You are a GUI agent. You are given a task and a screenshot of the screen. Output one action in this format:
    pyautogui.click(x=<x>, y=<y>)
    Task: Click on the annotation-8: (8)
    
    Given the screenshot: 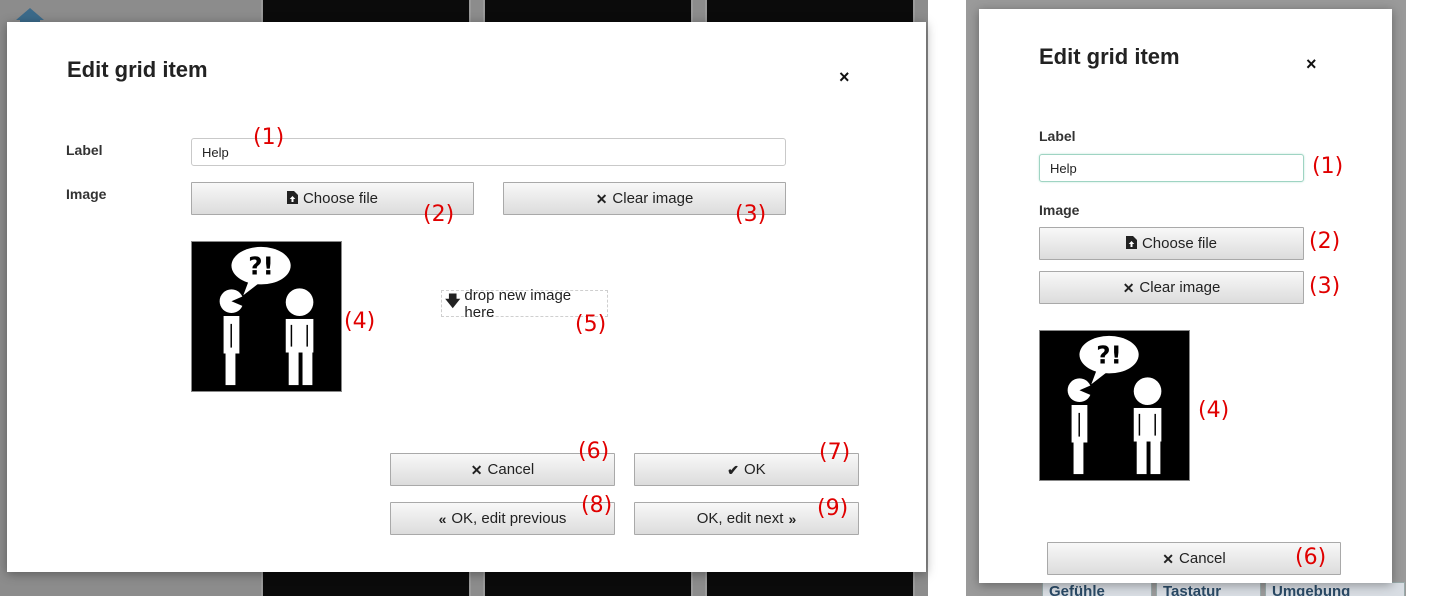 What is the action you would take?
    pyautogui.click(x=597, y=505)
    